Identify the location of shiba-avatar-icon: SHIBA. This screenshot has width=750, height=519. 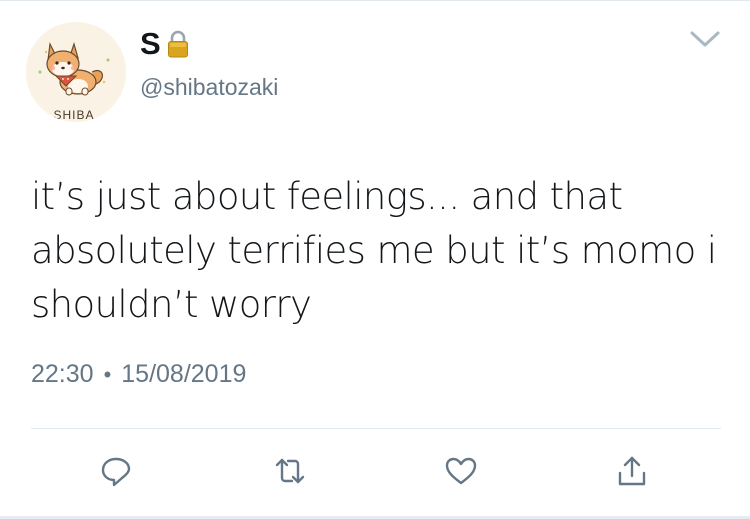
(76, 72).